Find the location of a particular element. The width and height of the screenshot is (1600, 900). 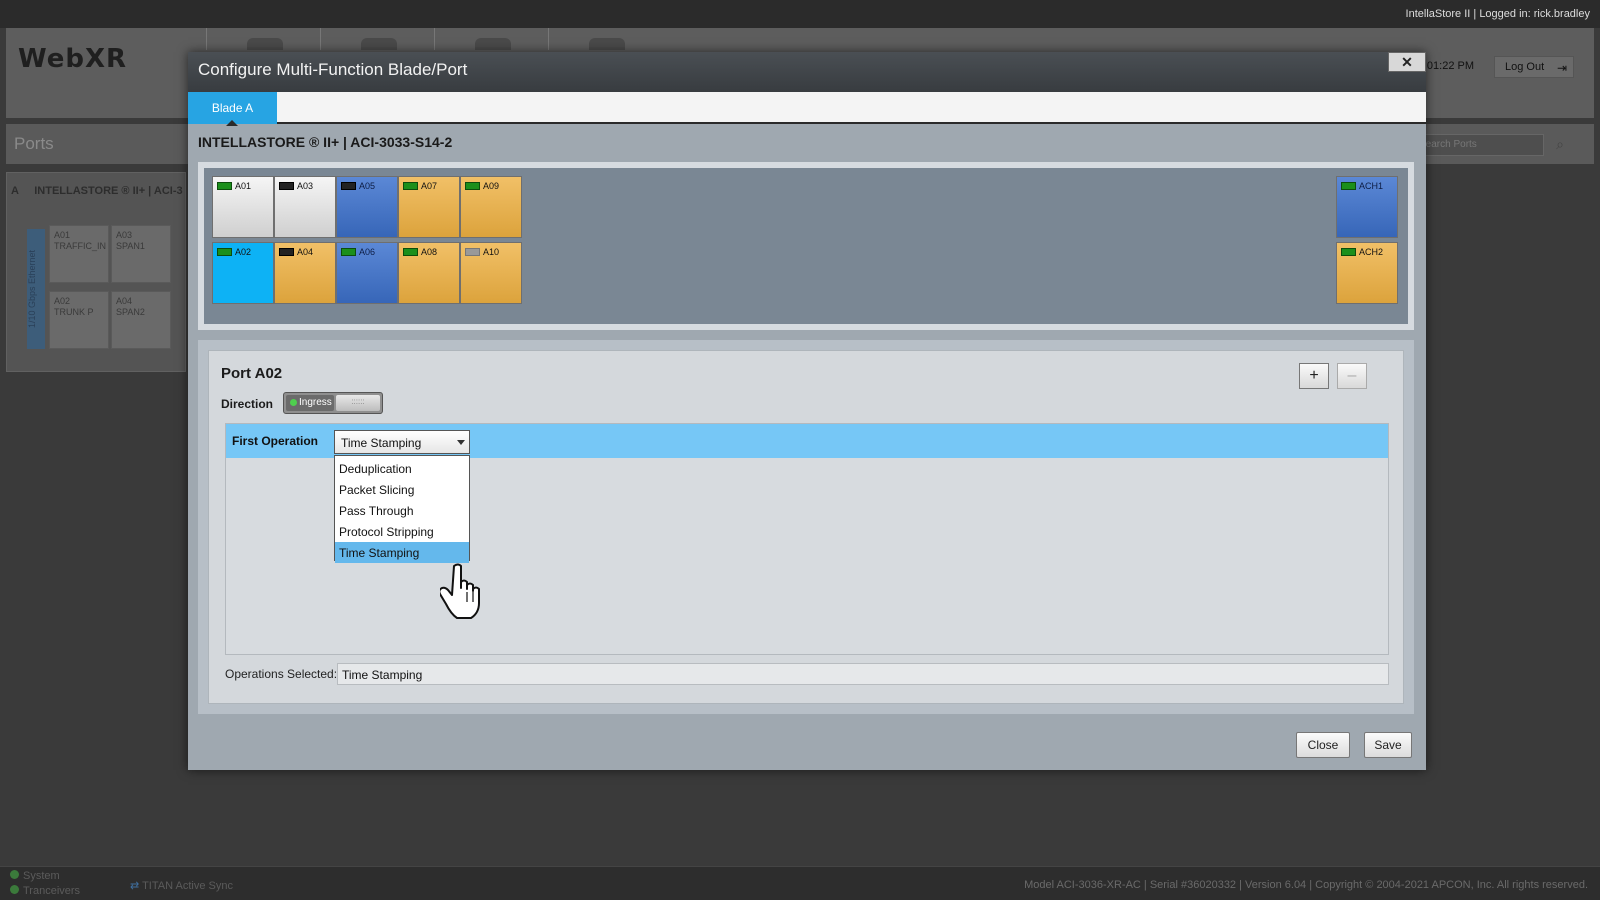

mini-port-label: SPAN1 is located at coordinates (130, 246).